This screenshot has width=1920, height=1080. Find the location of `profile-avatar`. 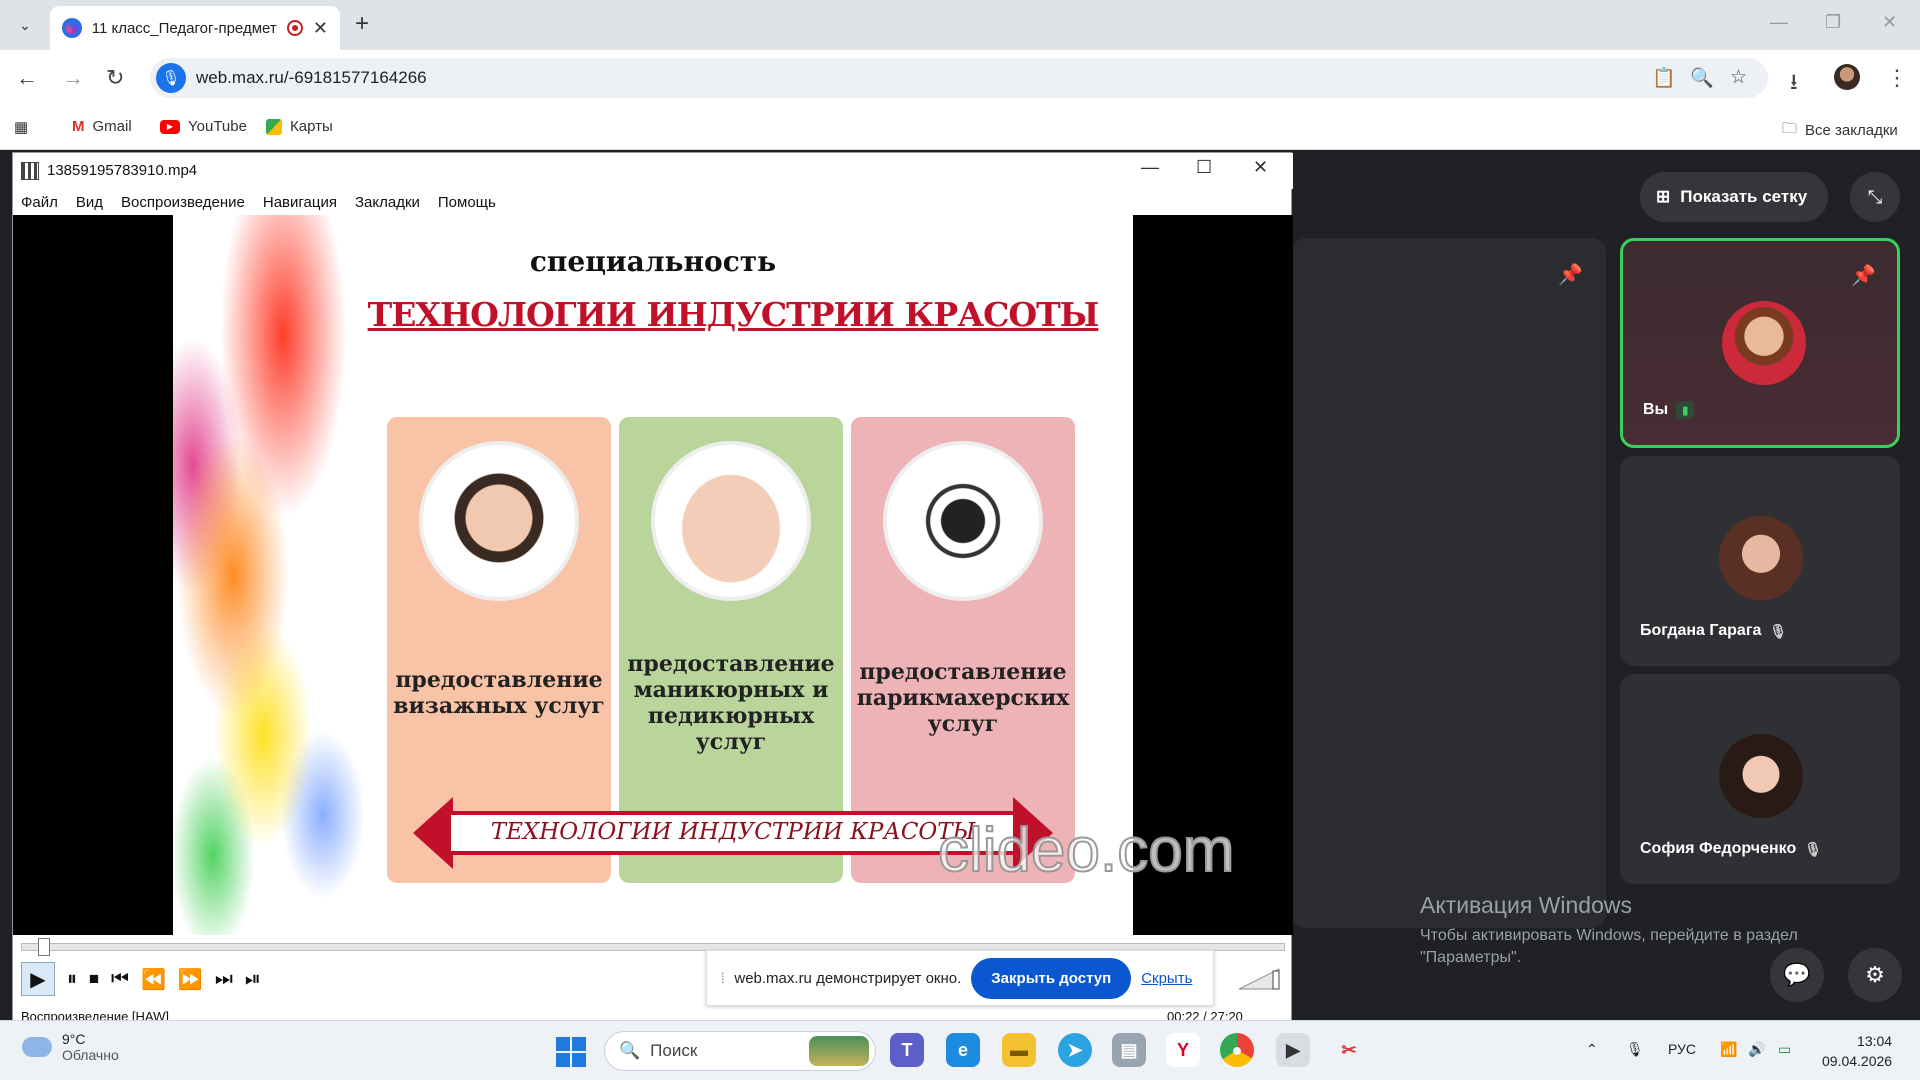

profile-avatar is located at coordinates (1847, 77).